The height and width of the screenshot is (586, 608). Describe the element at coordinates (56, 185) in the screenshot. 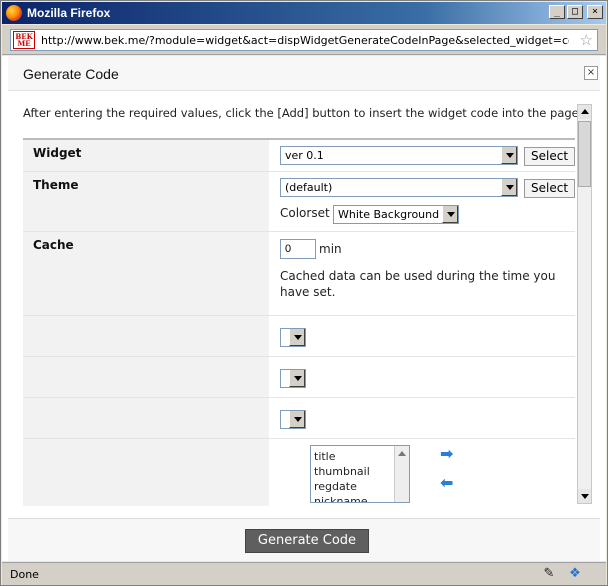

I see `theme-label: Theme` at that location.